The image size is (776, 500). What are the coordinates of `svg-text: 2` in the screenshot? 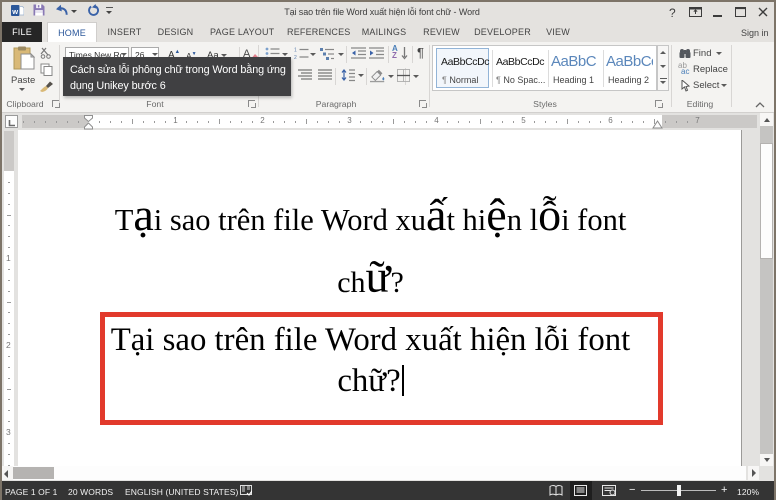 It's located at (295, 57).